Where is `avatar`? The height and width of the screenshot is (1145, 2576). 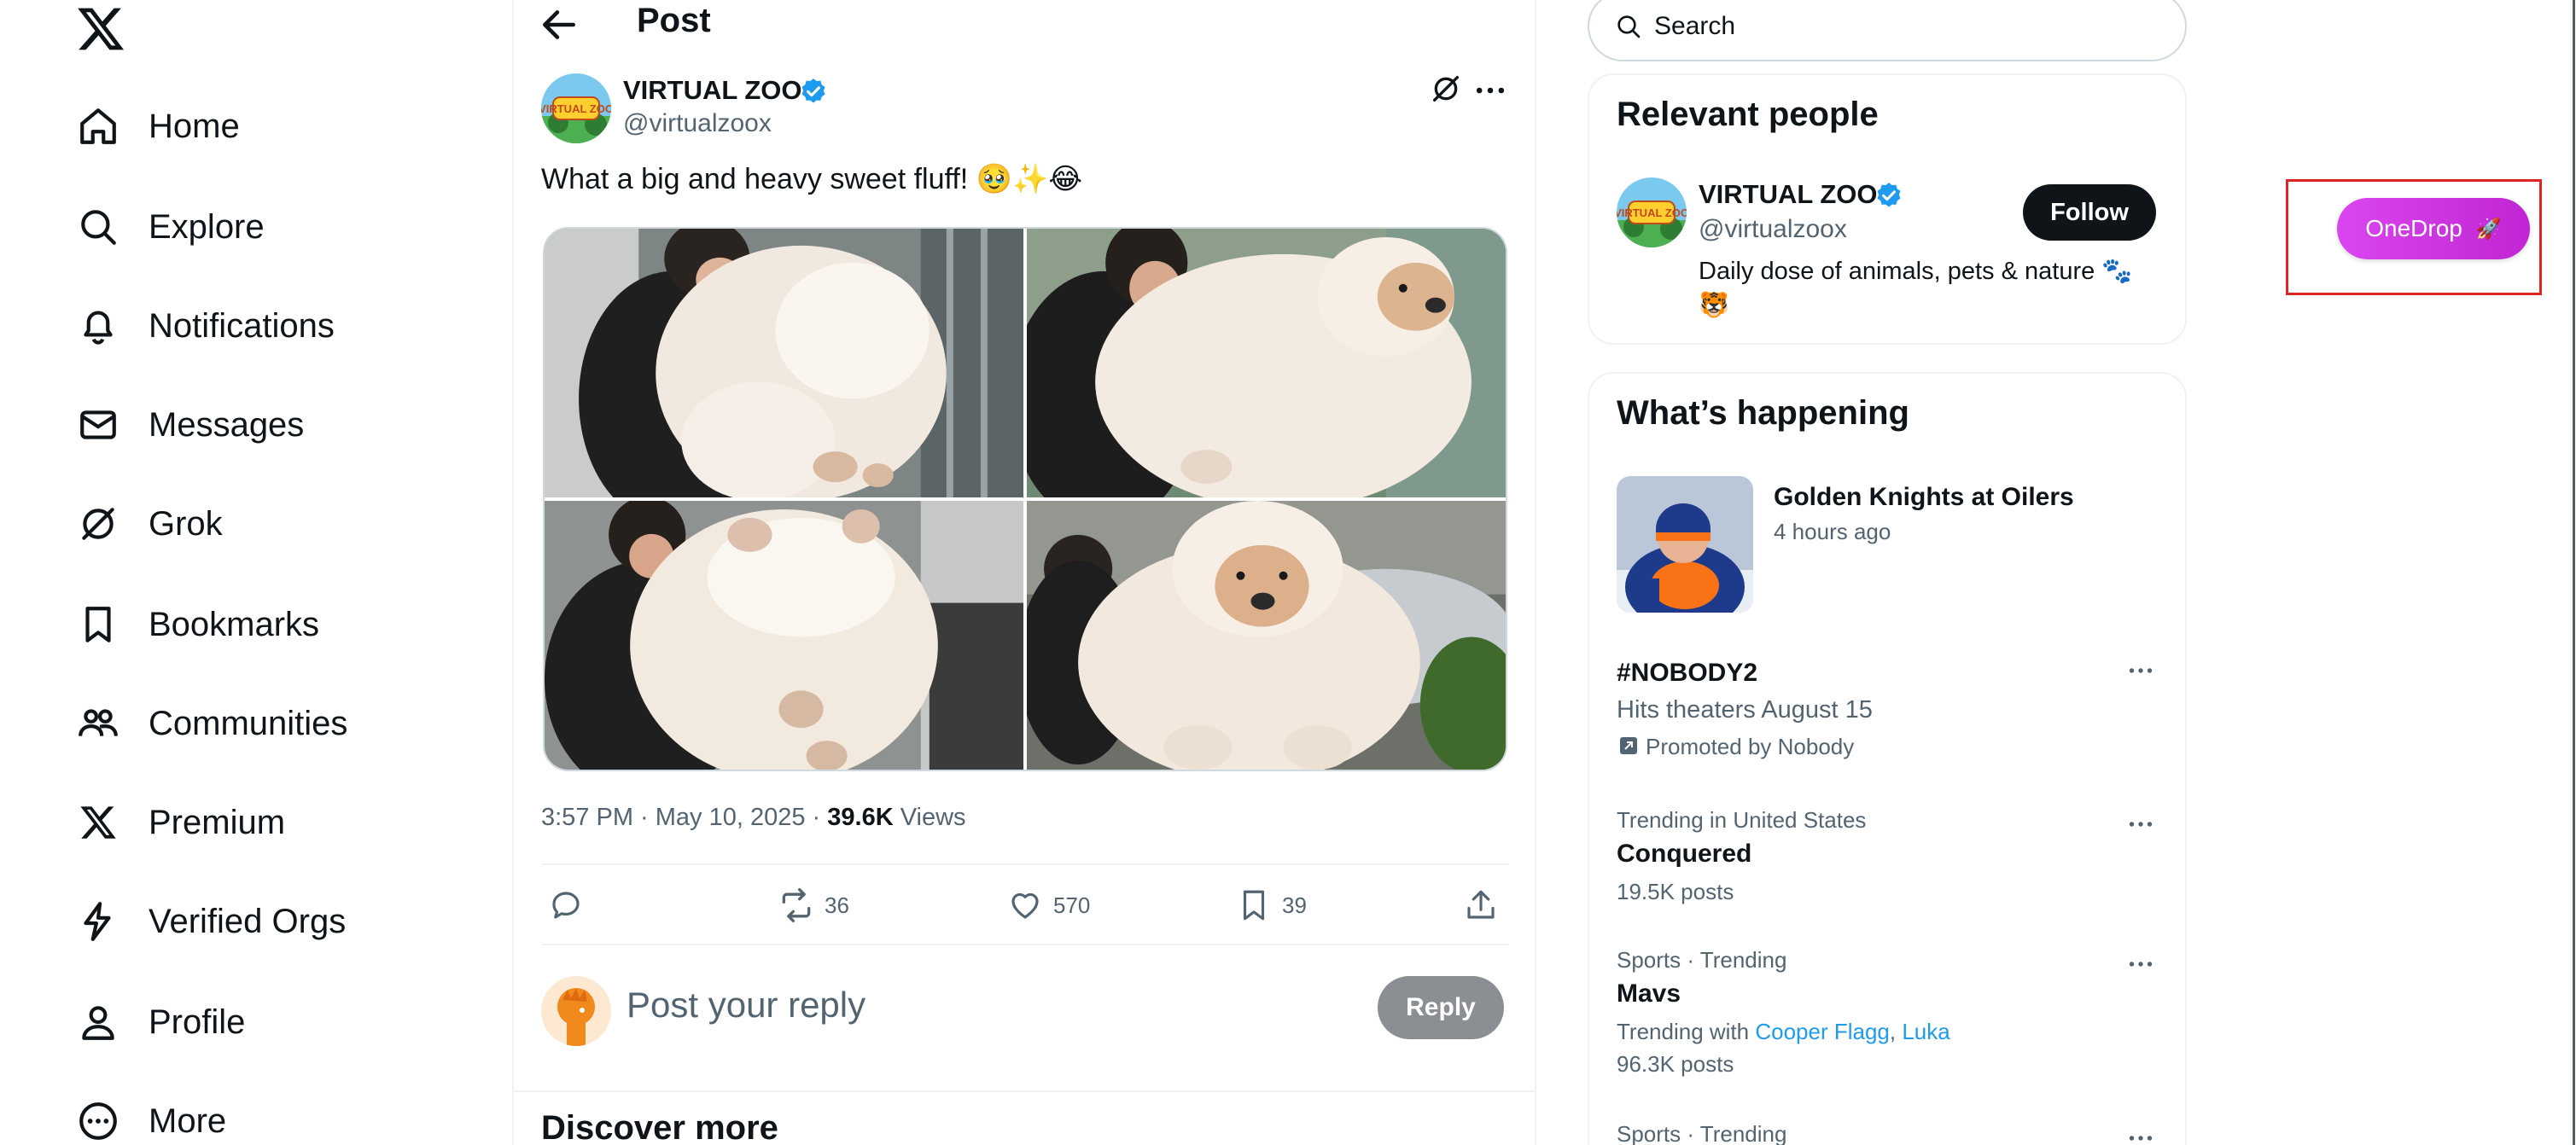 avatar is located at coordinates (576, 1011).